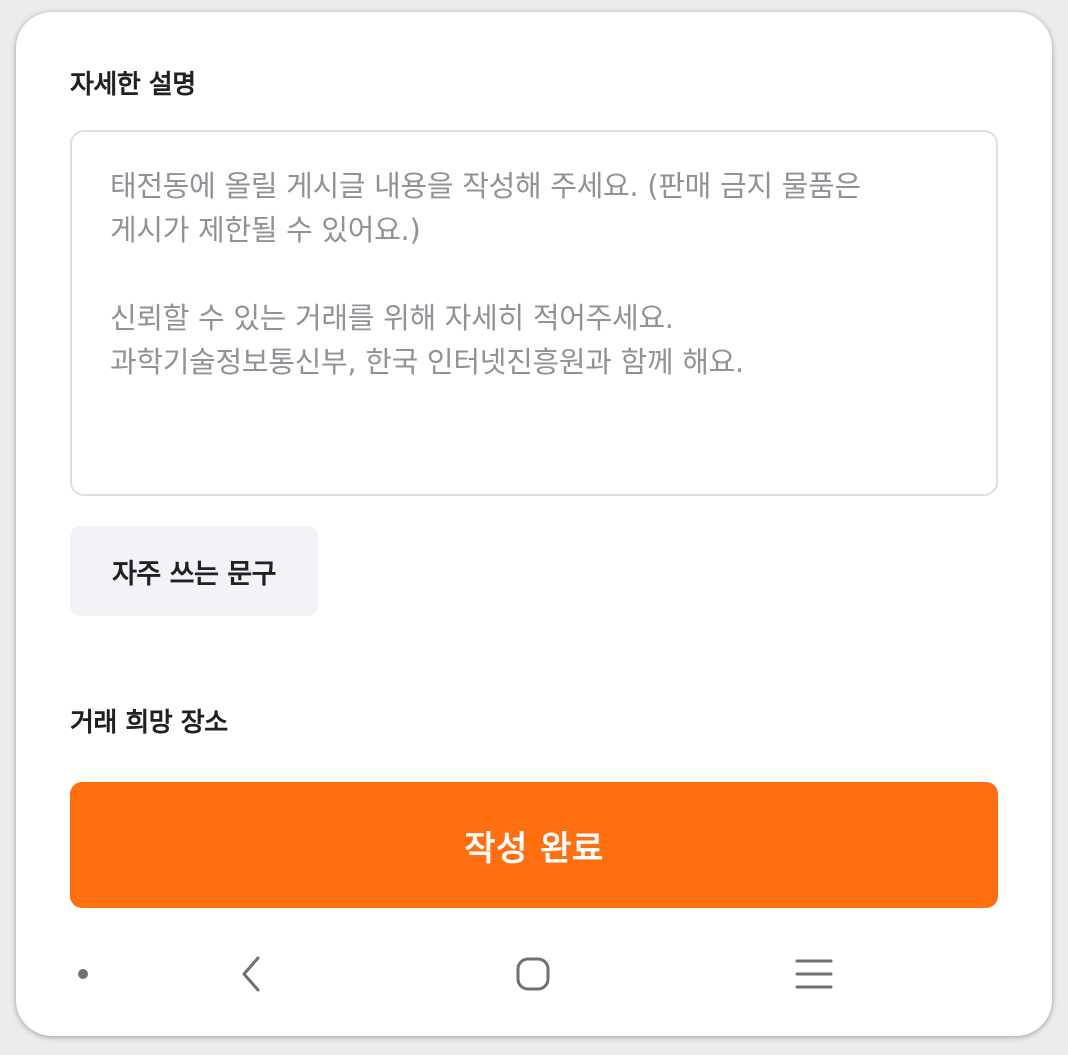  Describe the element at coordinates (251, 976) in the screenshot. I see `back-icon` at that location.